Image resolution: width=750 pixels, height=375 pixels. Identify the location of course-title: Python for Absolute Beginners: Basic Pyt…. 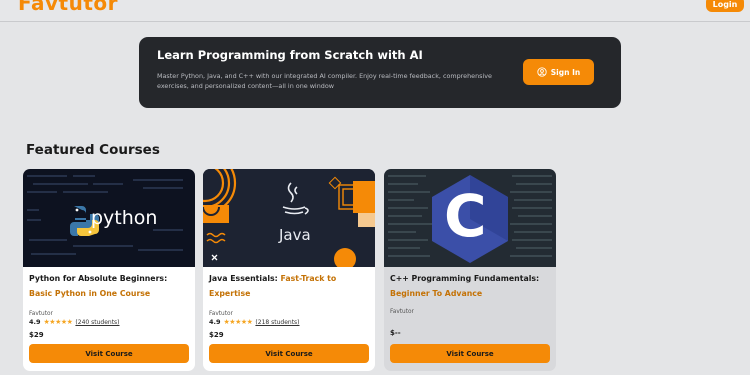
(110, 286).